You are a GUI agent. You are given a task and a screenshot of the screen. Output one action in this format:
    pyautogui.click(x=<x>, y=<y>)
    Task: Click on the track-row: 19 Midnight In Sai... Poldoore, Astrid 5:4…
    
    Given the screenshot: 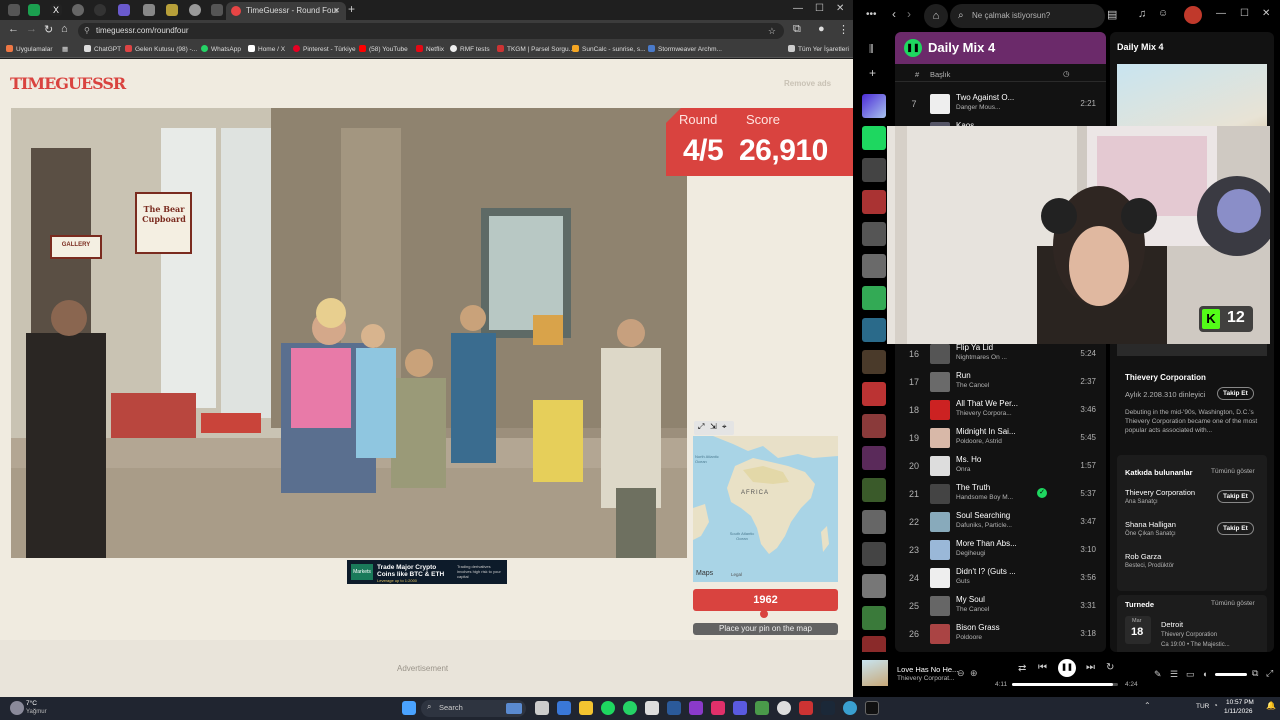 What is the action you would take?
    pyautogui.click(x=1000, y=438)
    